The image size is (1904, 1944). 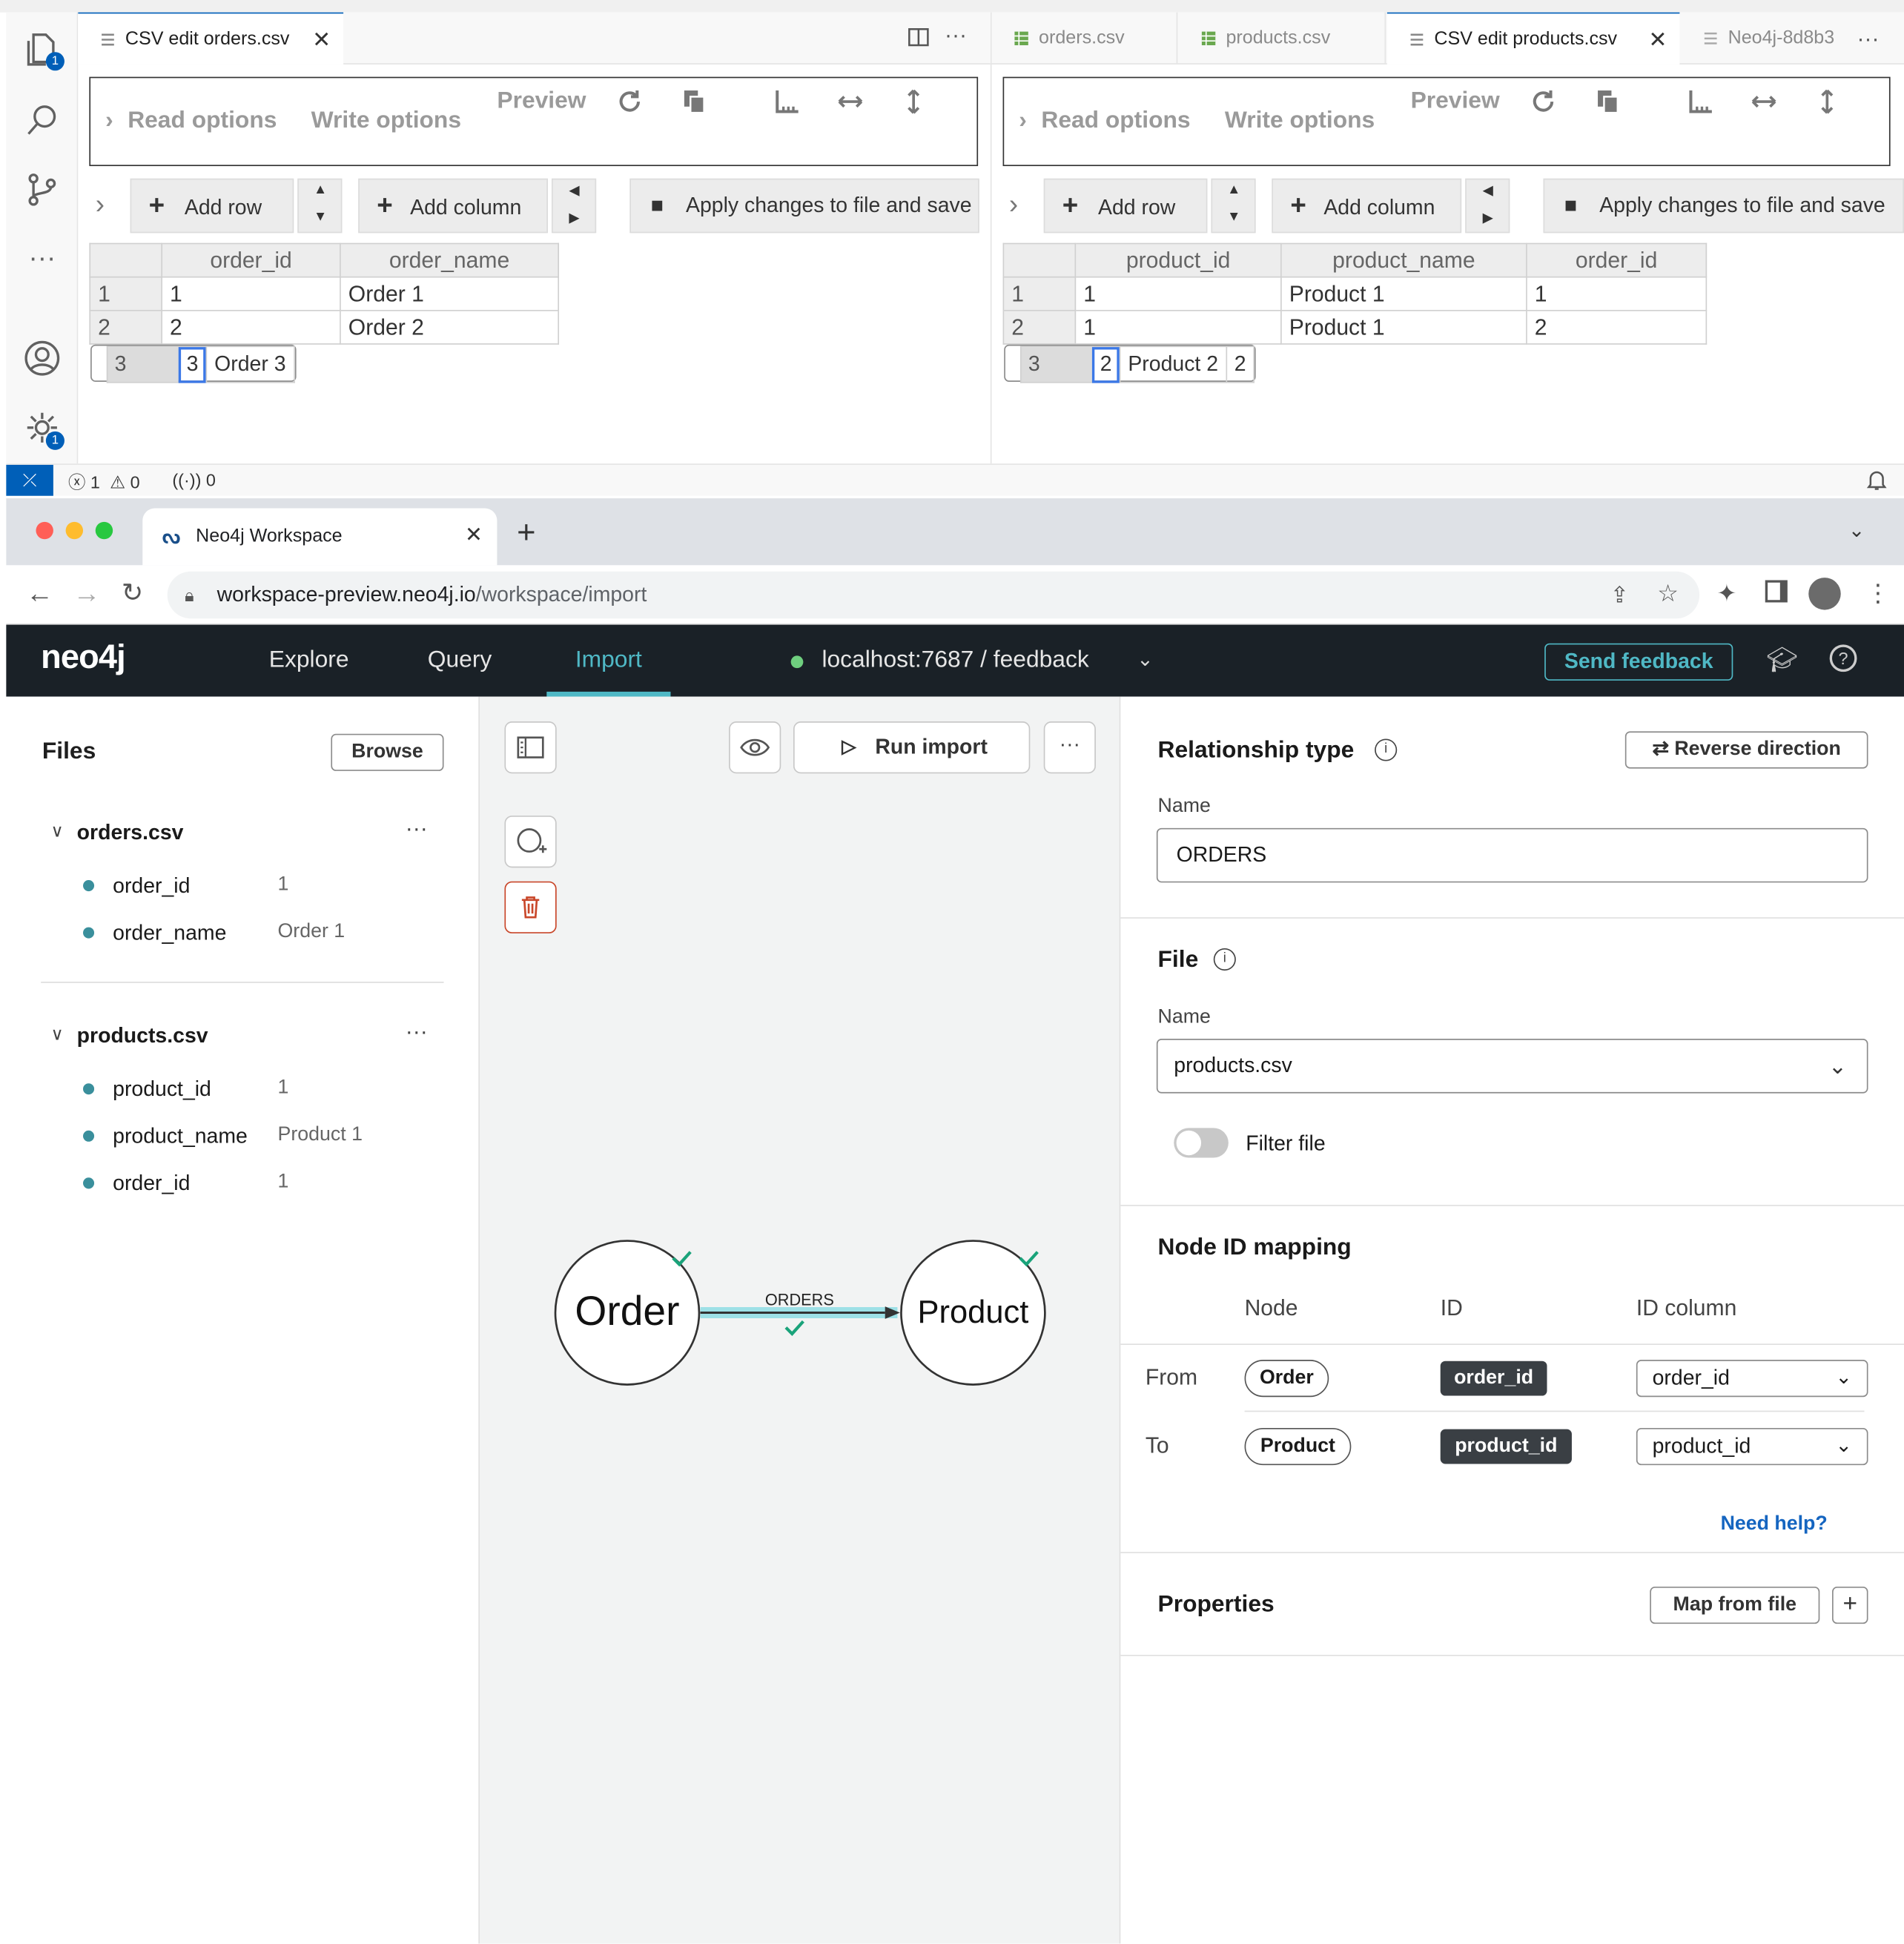 I want to click on nav-query: Query, so click(x=460, y=661).